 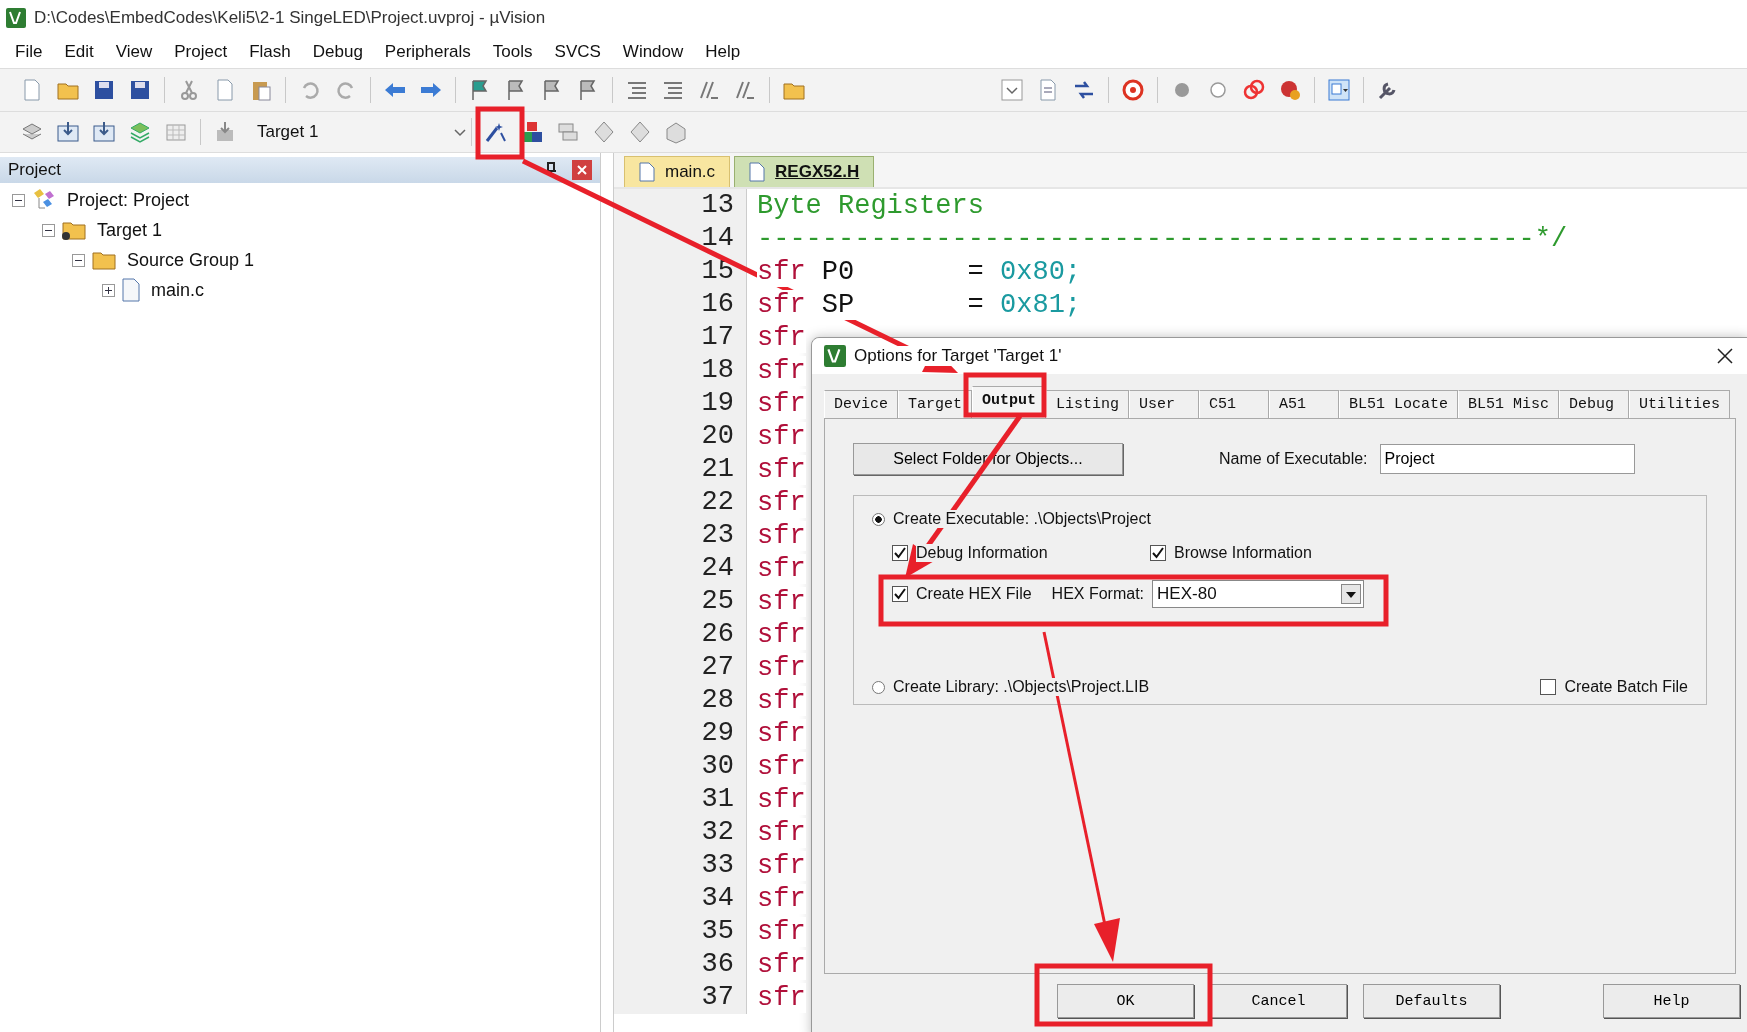 What do you see at coordinates (29, 51) in the screenshot?
I see `menu-item: File` at bounding box center [29, 51].